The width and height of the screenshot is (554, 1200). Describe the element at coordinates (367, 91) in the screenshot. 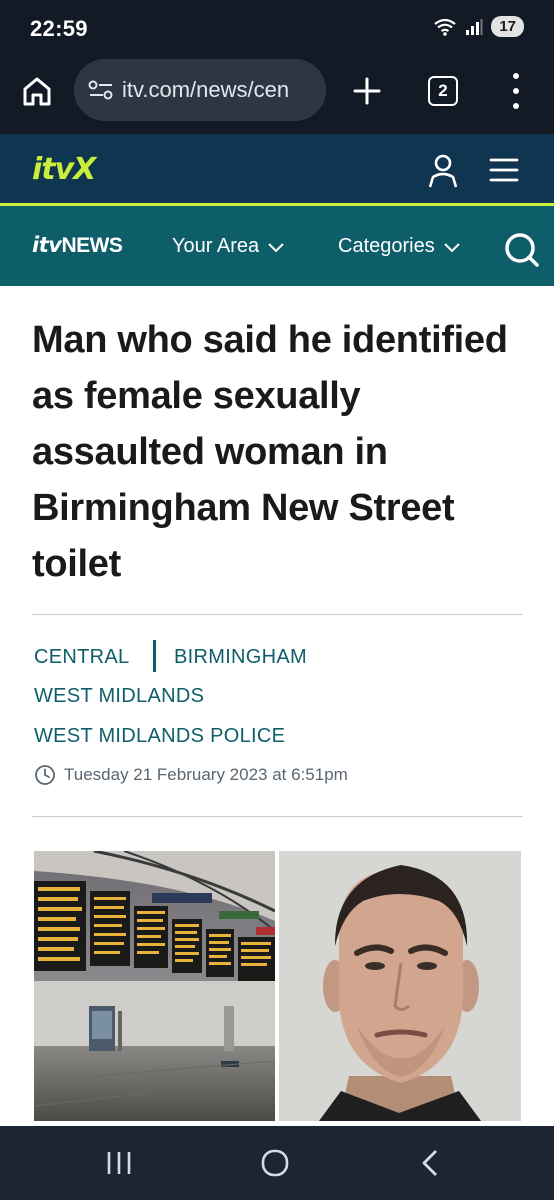

I see `plus-icon` at that location.